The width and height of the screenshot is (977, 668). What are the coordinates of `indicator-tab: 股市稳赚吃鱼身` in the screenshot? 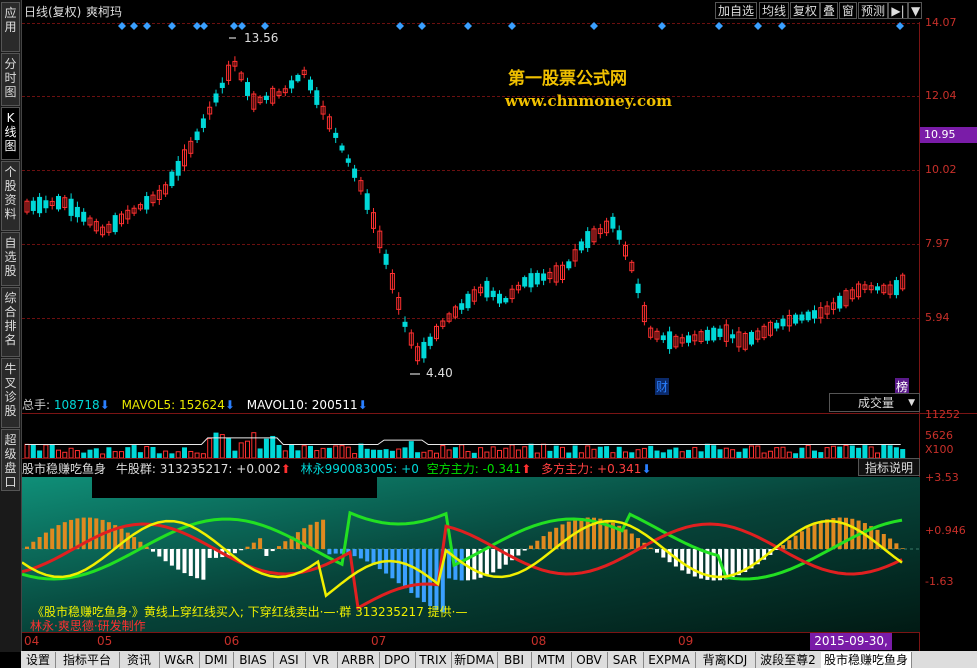 It's located at (866, 660).